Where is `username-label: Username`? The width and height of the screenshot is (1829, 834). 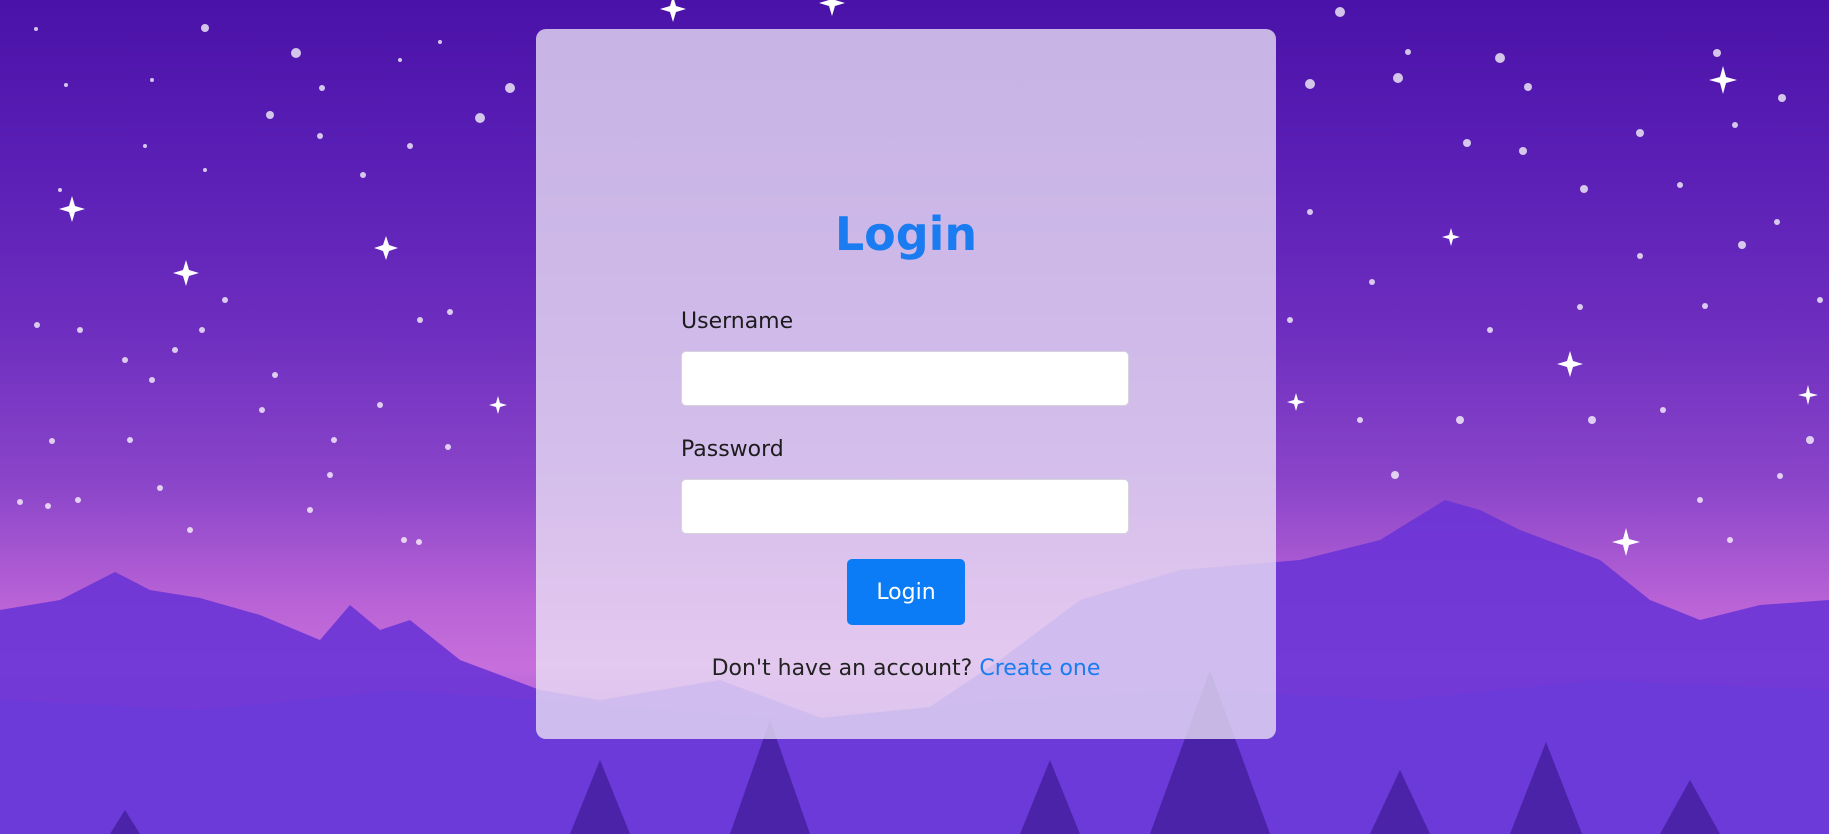 username-label: Username is located at coordinates (737, 321).